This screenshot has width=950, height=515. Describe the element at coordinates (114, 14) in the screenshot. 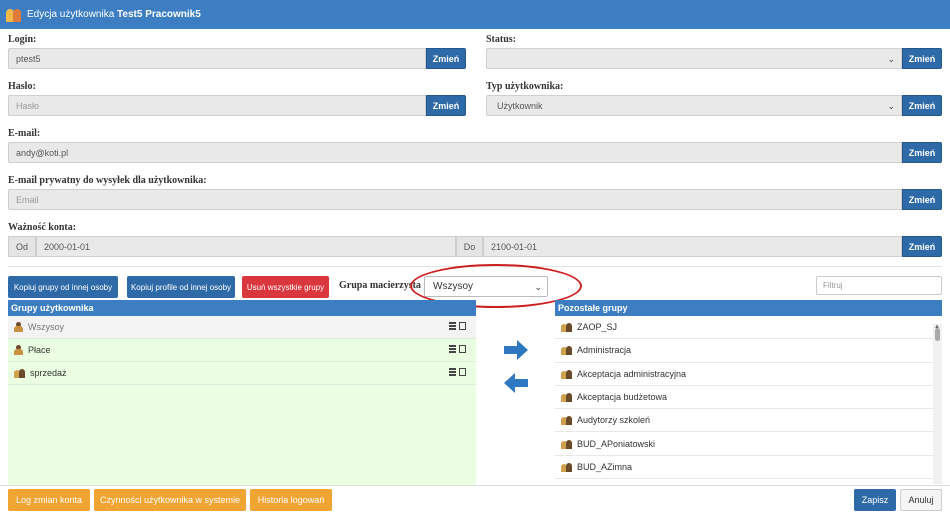

I see `window-title: Edycja użytkownika Test5 Pracownik5` at that location.